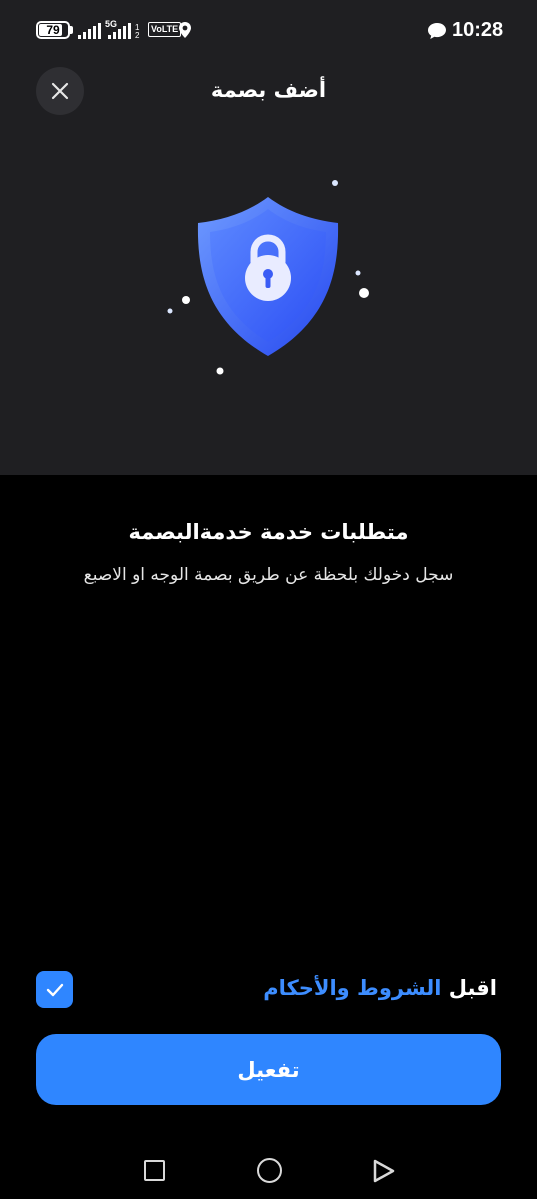 Image resolution: width=537 pixels, height=1199 pixels. What do you see at coordinates (165, 29) in the screenshot?
I see `volte-badge: VoLTE` at bounding box center [165, 29].